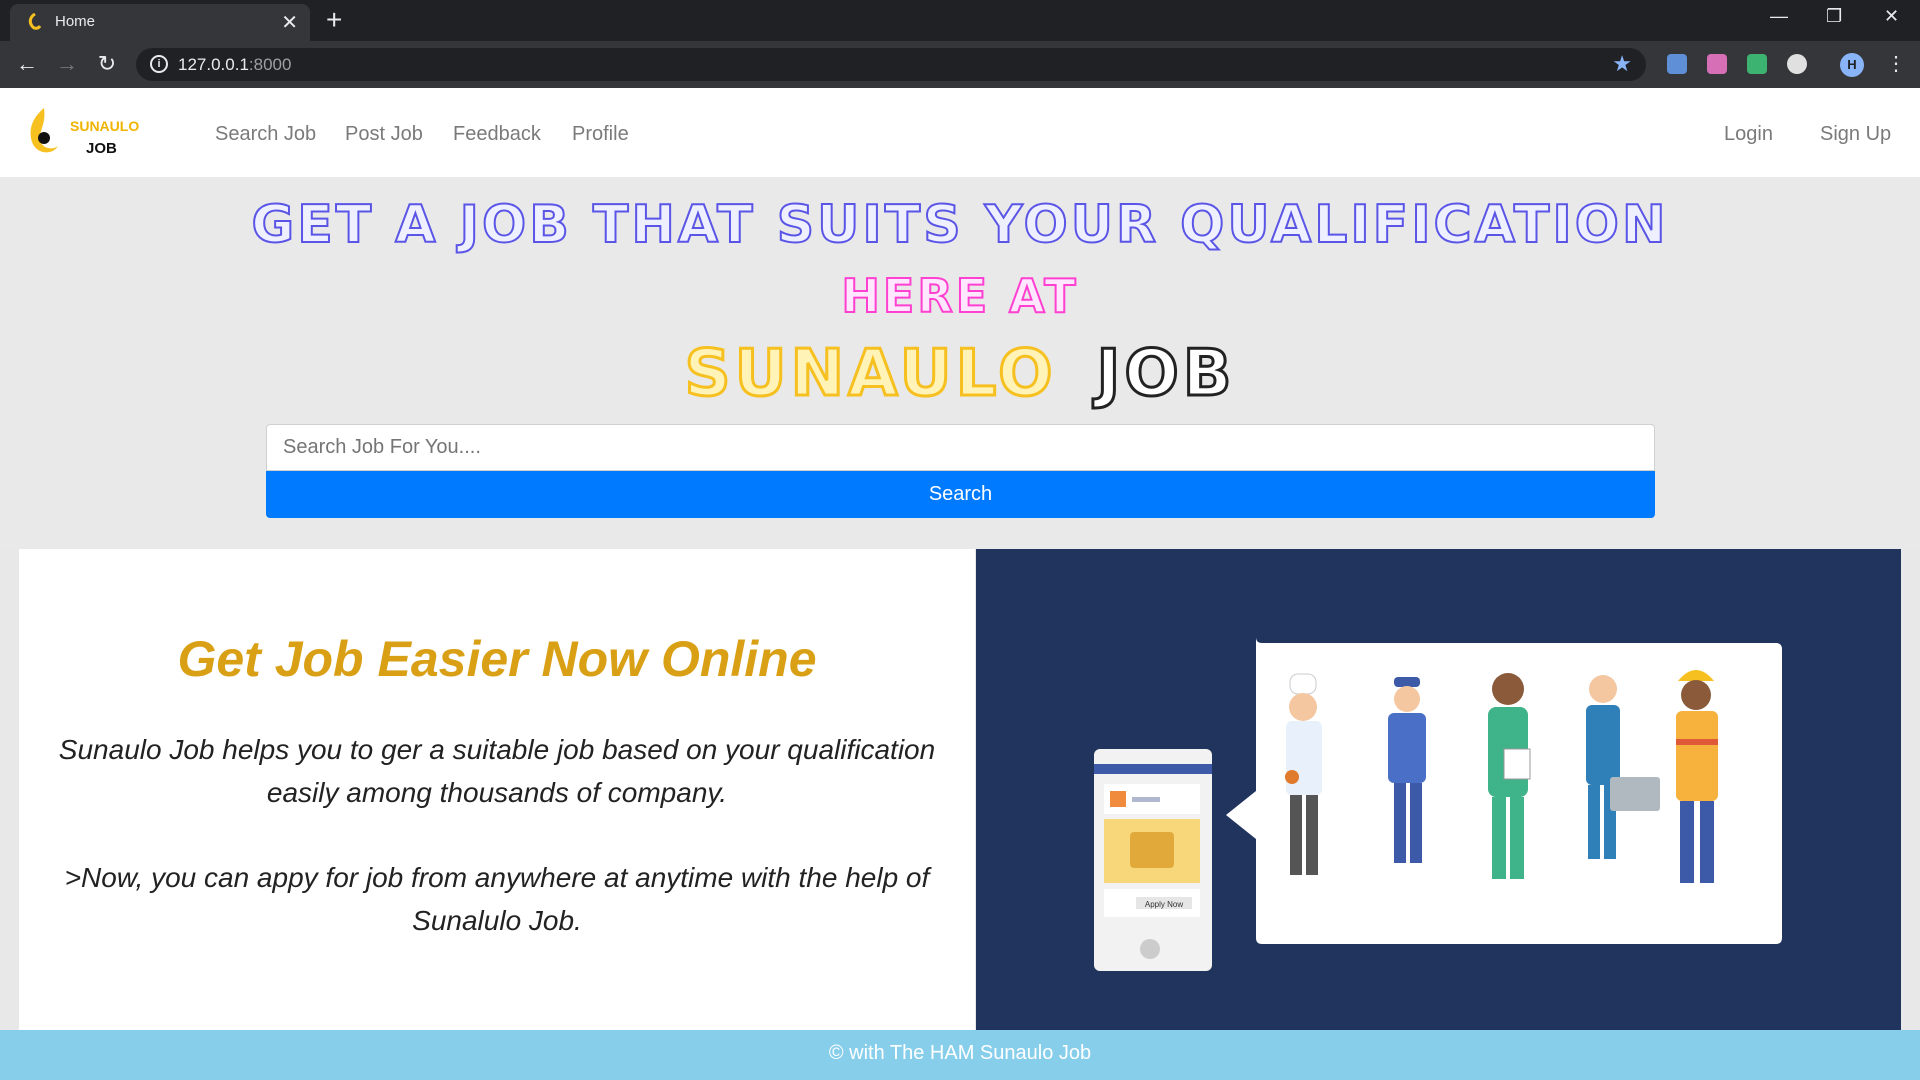 Image resolution: width=1920 pixels, height=1080 pixels. I want to click on profile-avatar: H, so click(1852, 65).